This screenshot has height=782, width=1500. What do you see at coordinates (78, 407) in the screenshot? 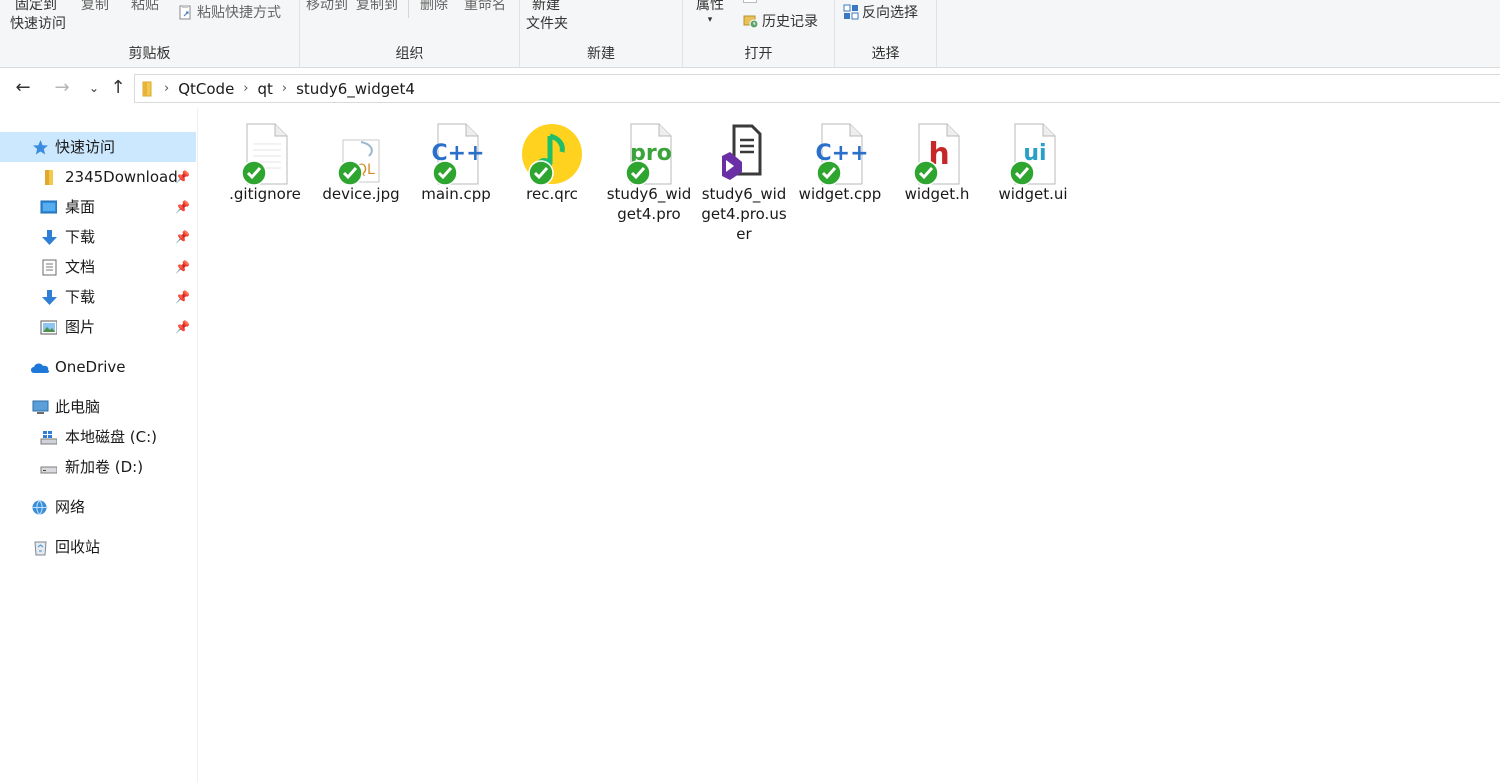
I see `sidebar-label: 此电脑` at bounding box center [78, 407].